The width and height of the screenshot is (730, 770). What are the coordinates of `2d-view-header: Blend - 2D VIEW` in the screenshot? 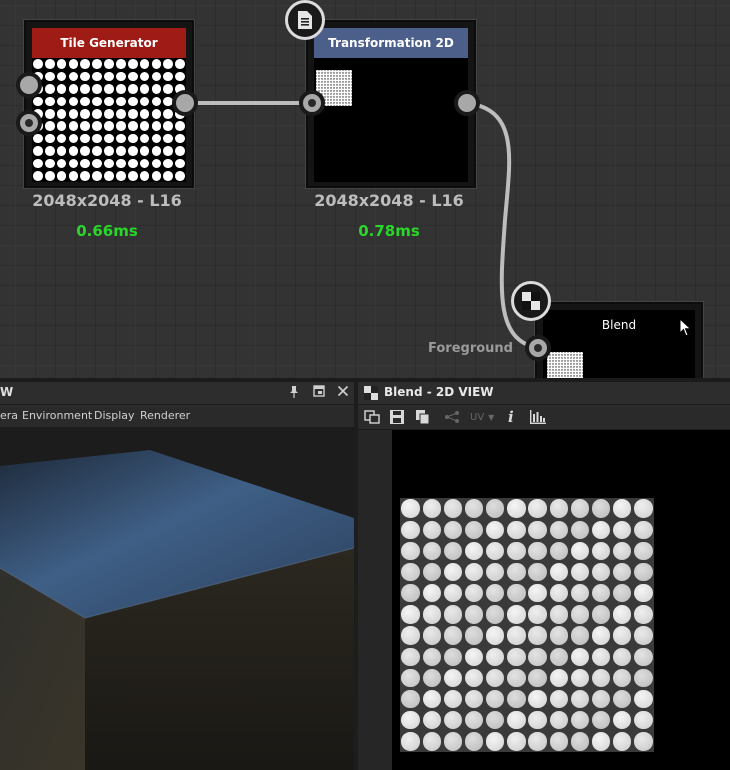 It's located at (544, 393).